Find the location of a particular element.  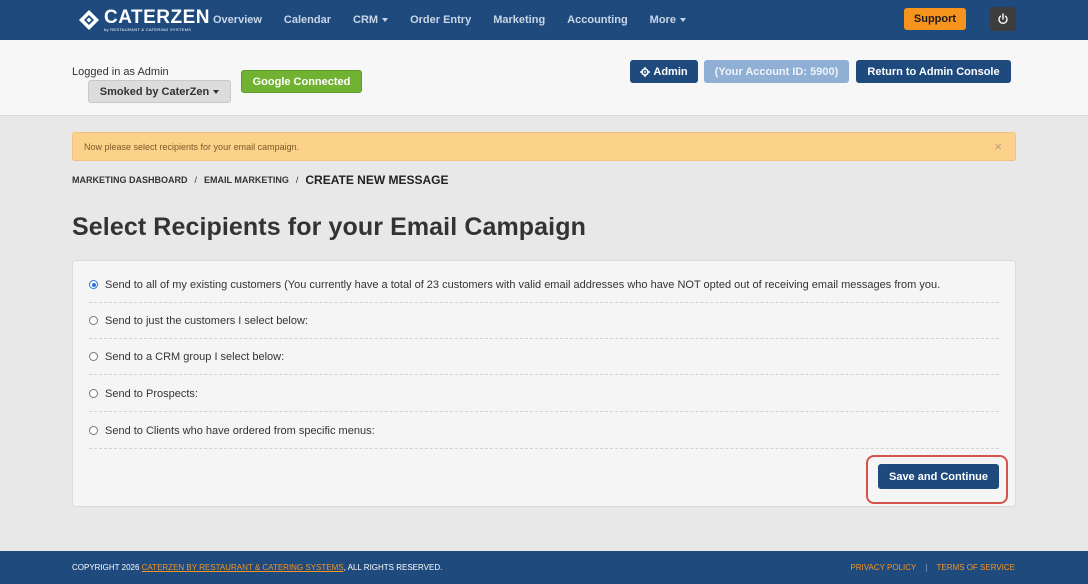

diamond-logo-icon is located at coordinates (89, 20).